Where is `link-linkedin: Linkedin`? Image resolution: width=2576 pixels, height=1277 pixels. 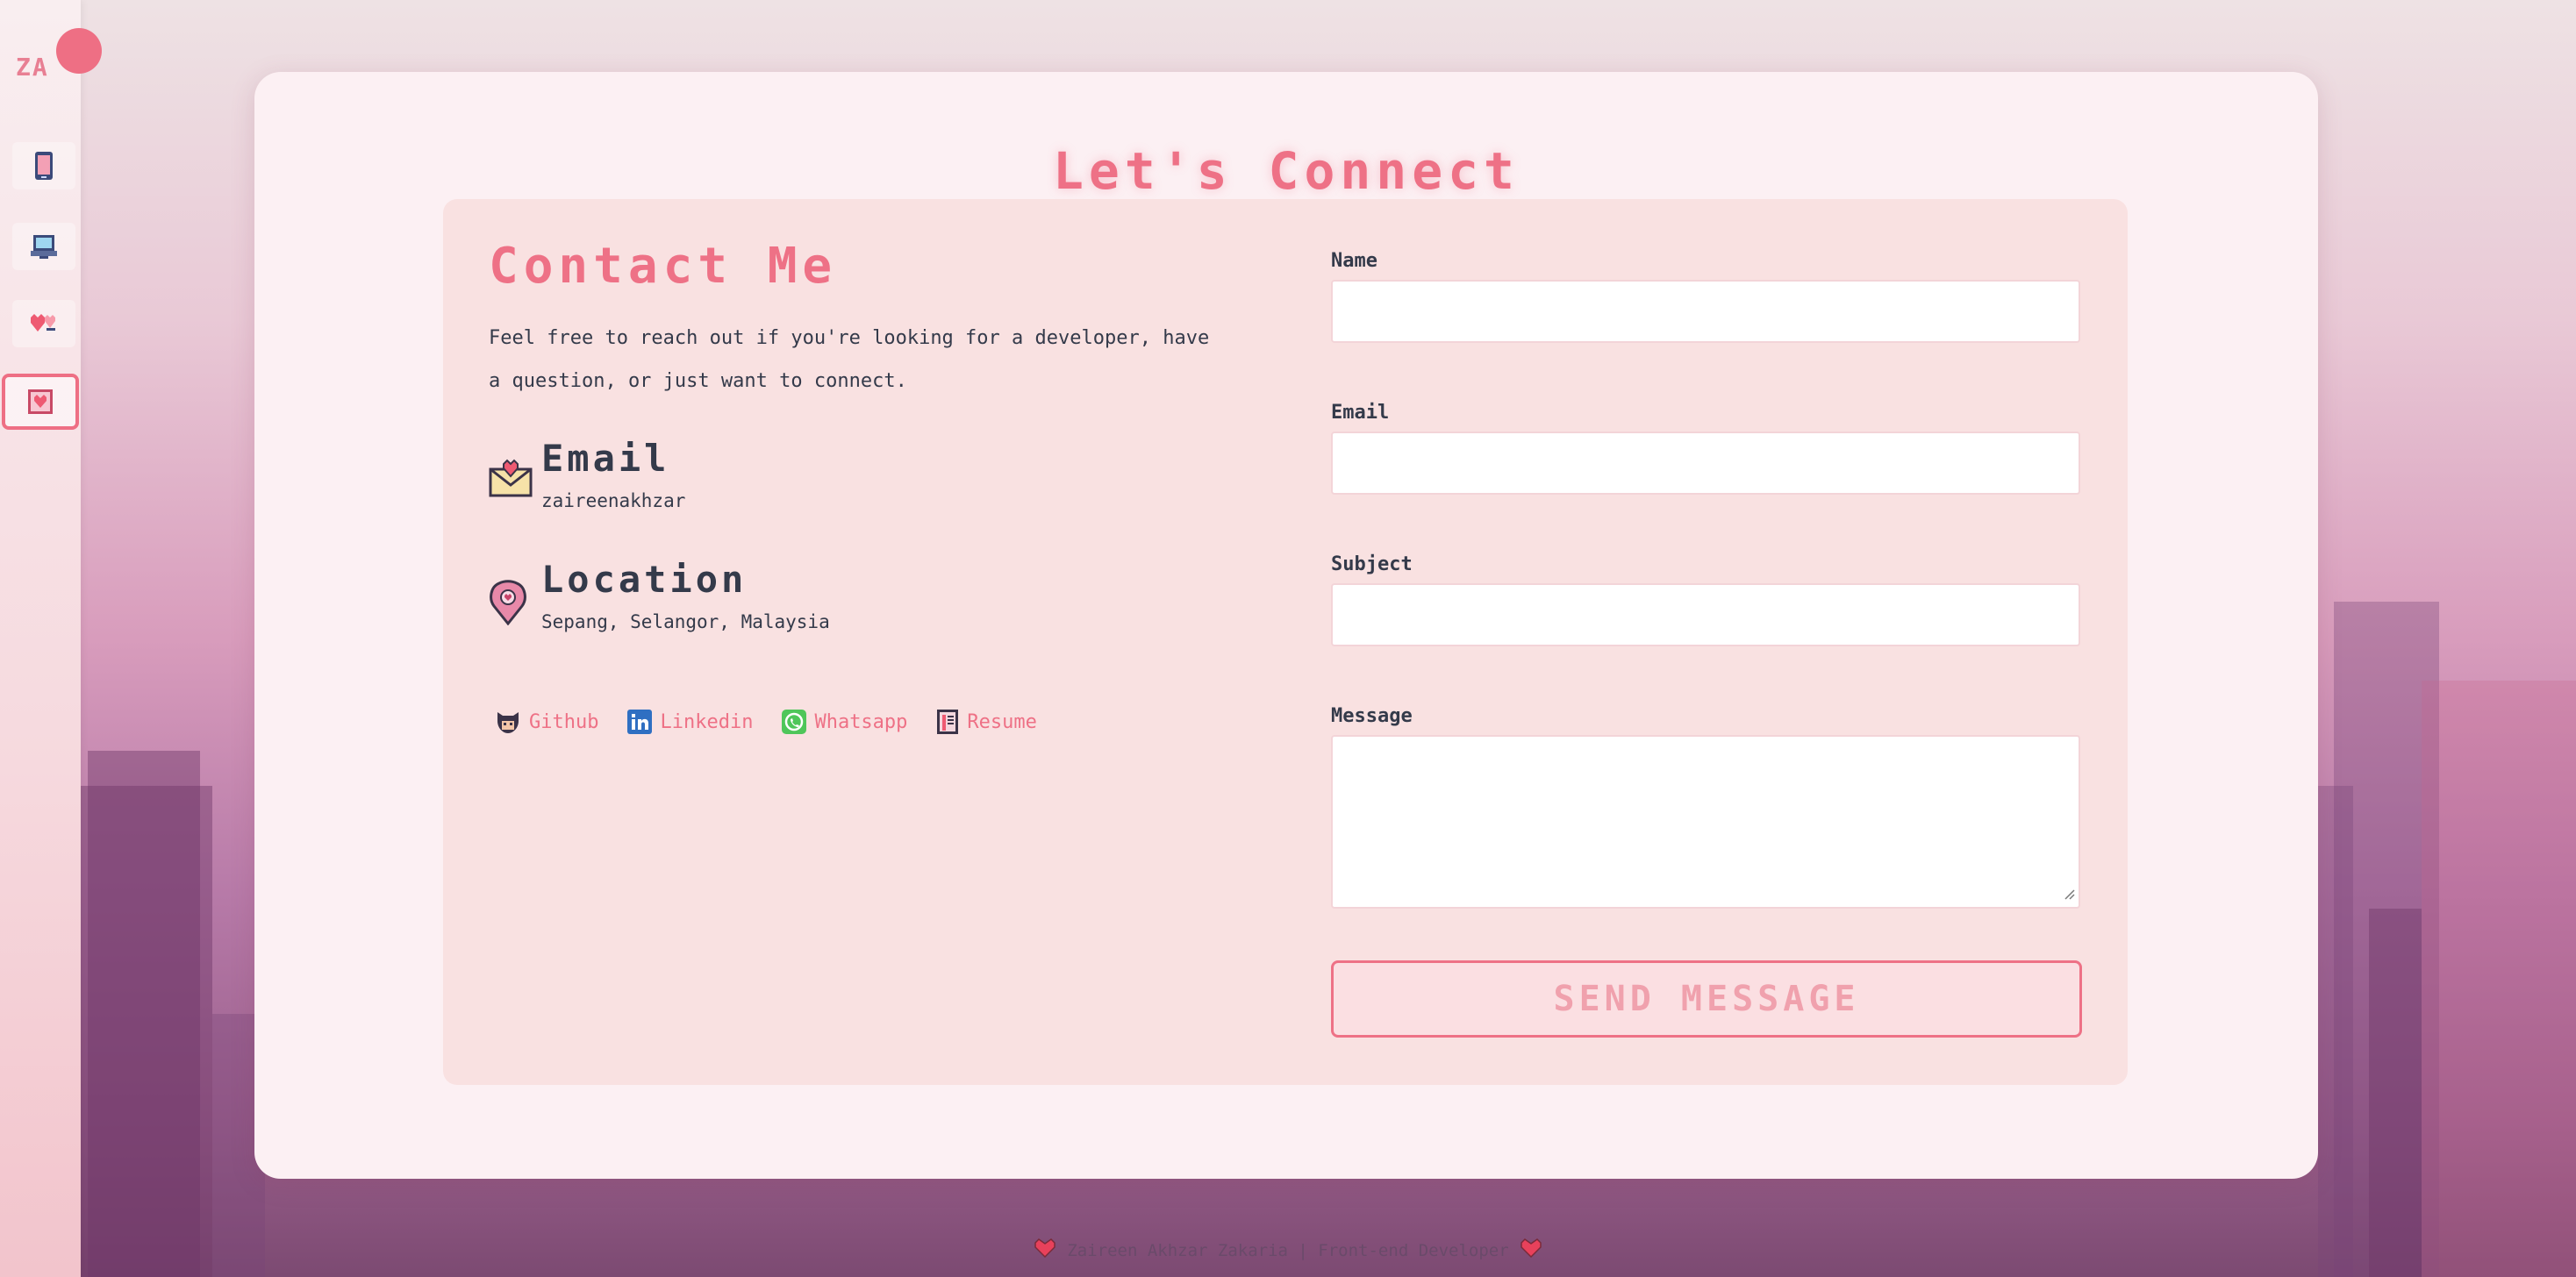 link-linkedin: Linkedin is located at coordinates (689, 722).